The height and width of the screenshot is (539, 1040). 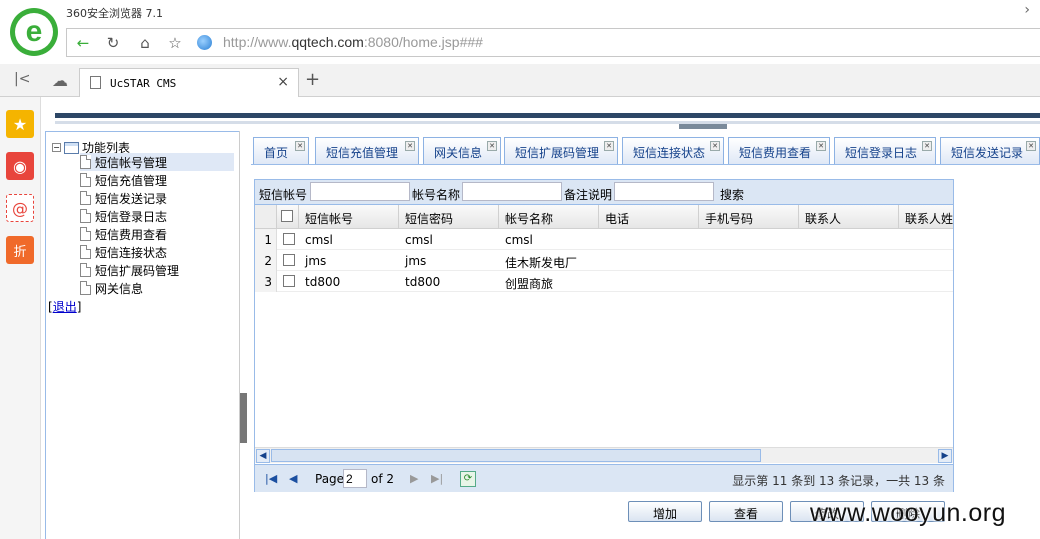 I want to click on add-button: 增加, so click(x=665, y=511).